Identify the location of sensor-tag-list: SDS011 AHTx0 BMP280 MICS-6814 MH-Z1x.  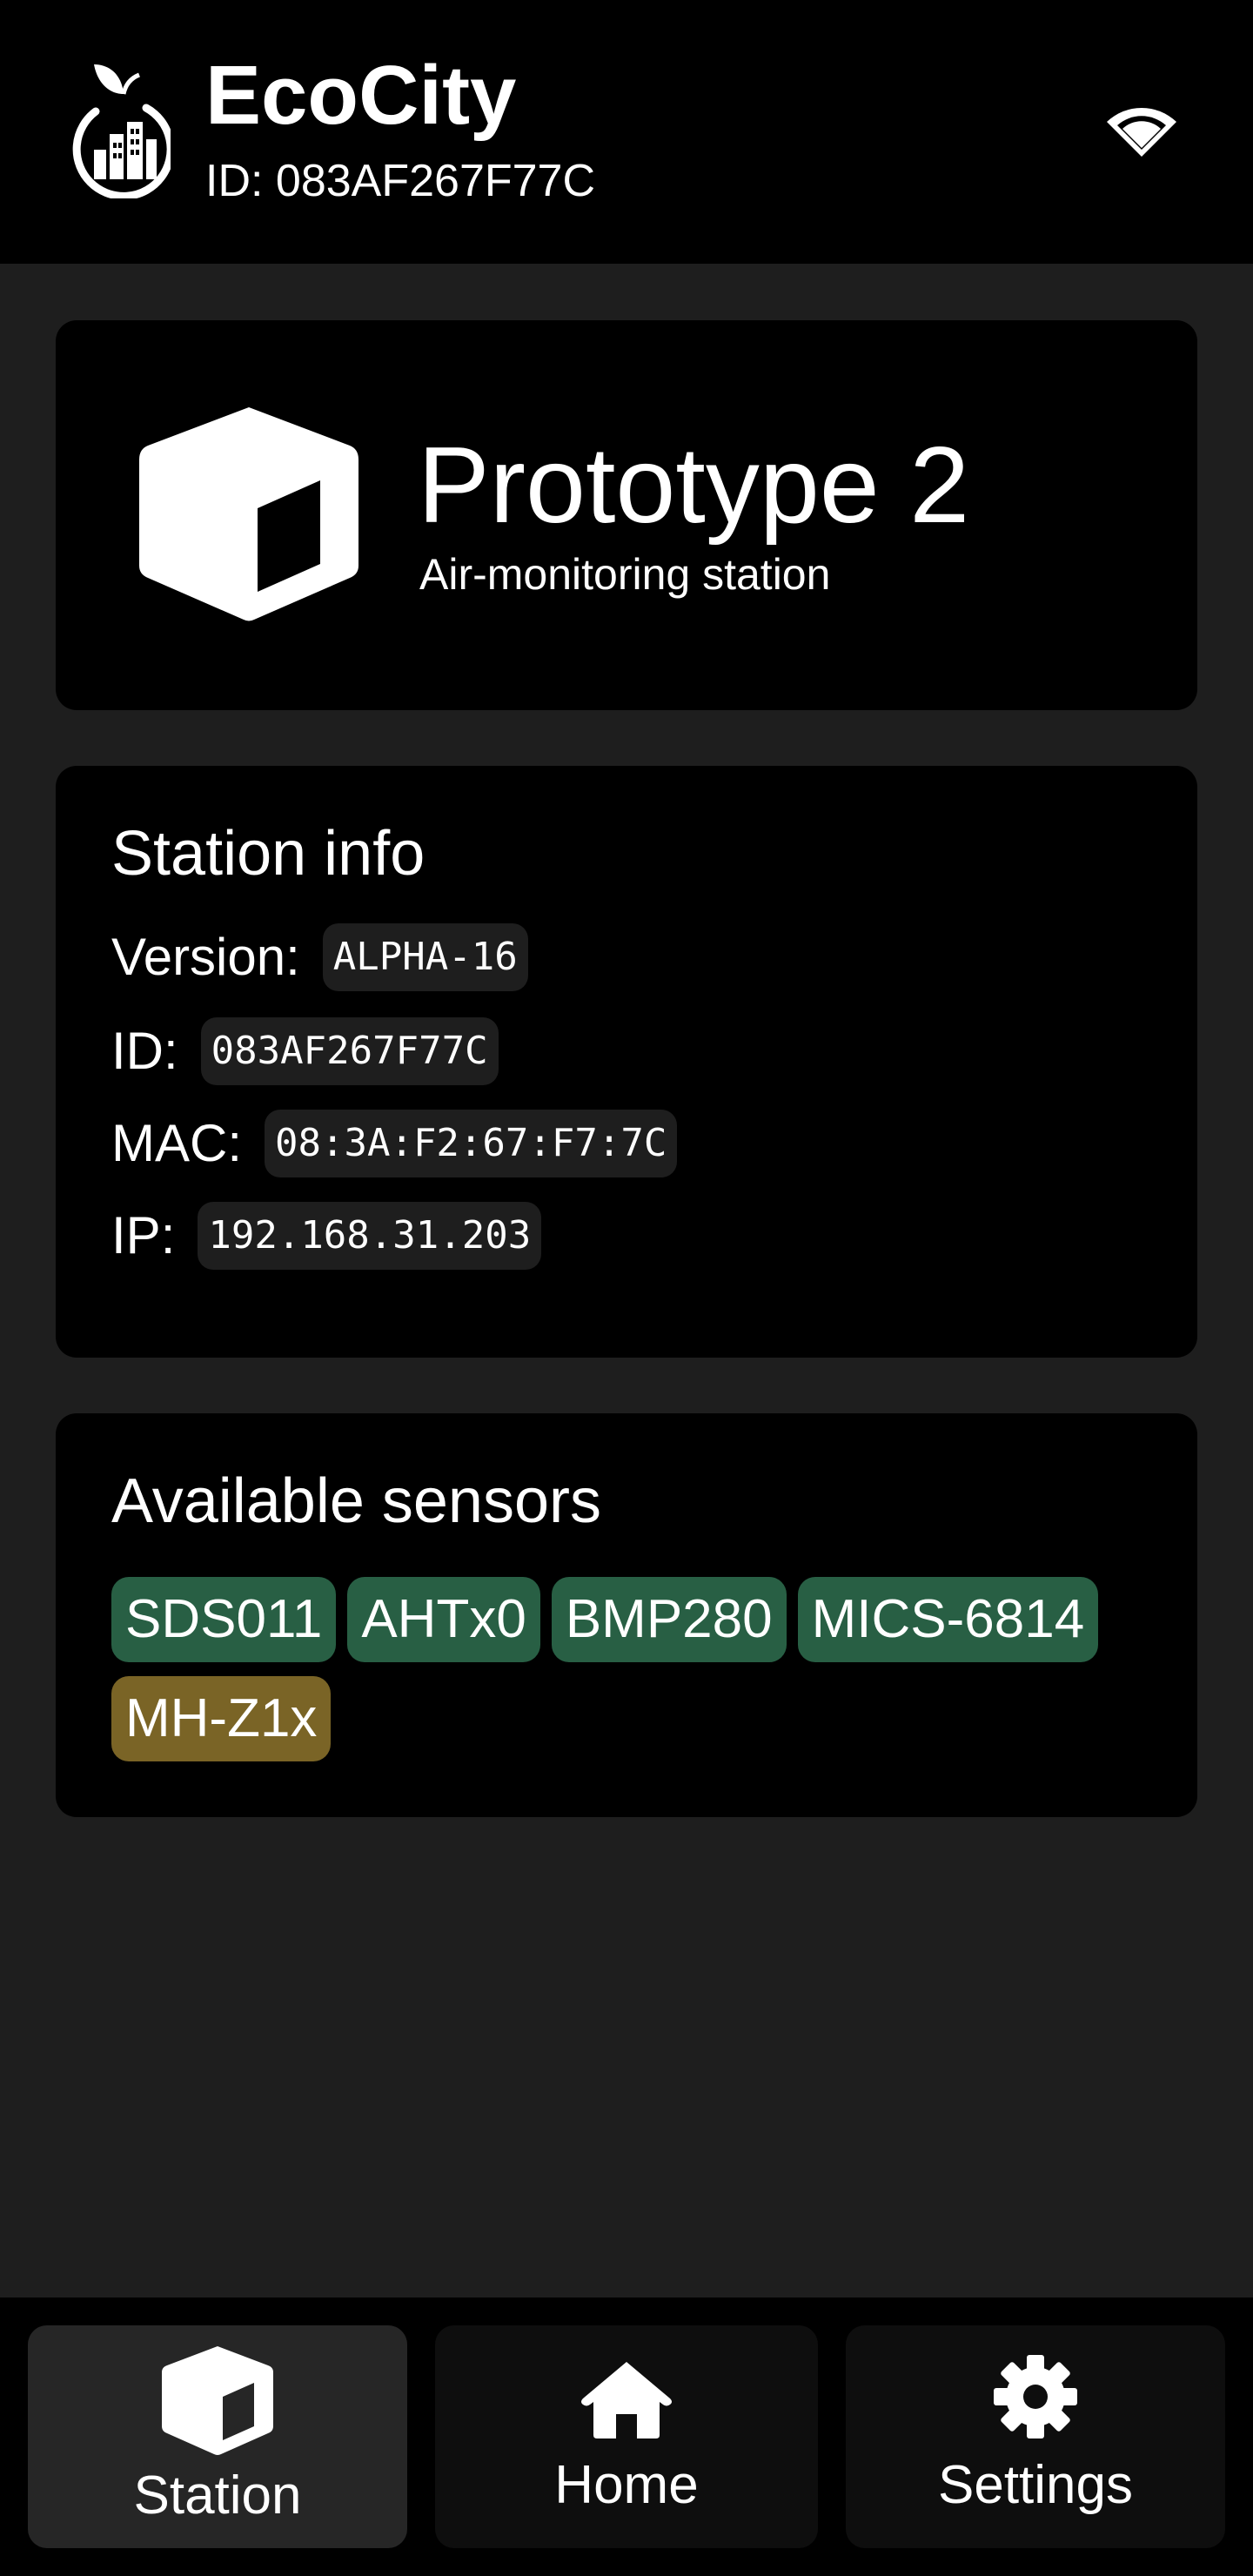
(633, 1676).